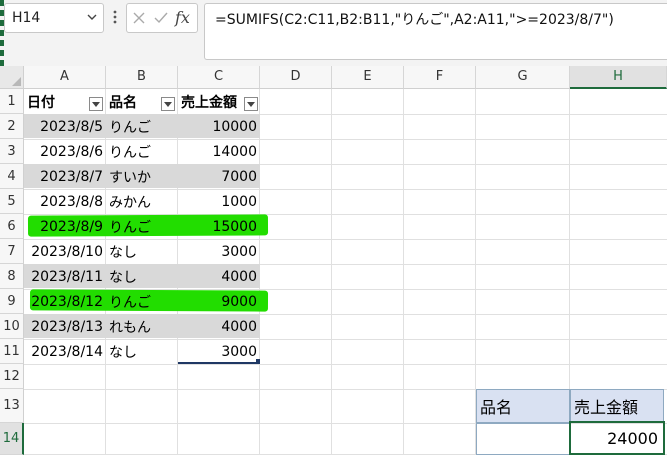  What do you see at coordinates (12, 101) in the screenshot?
I see `row-header-1: 1` at bounding box center [12, 101].